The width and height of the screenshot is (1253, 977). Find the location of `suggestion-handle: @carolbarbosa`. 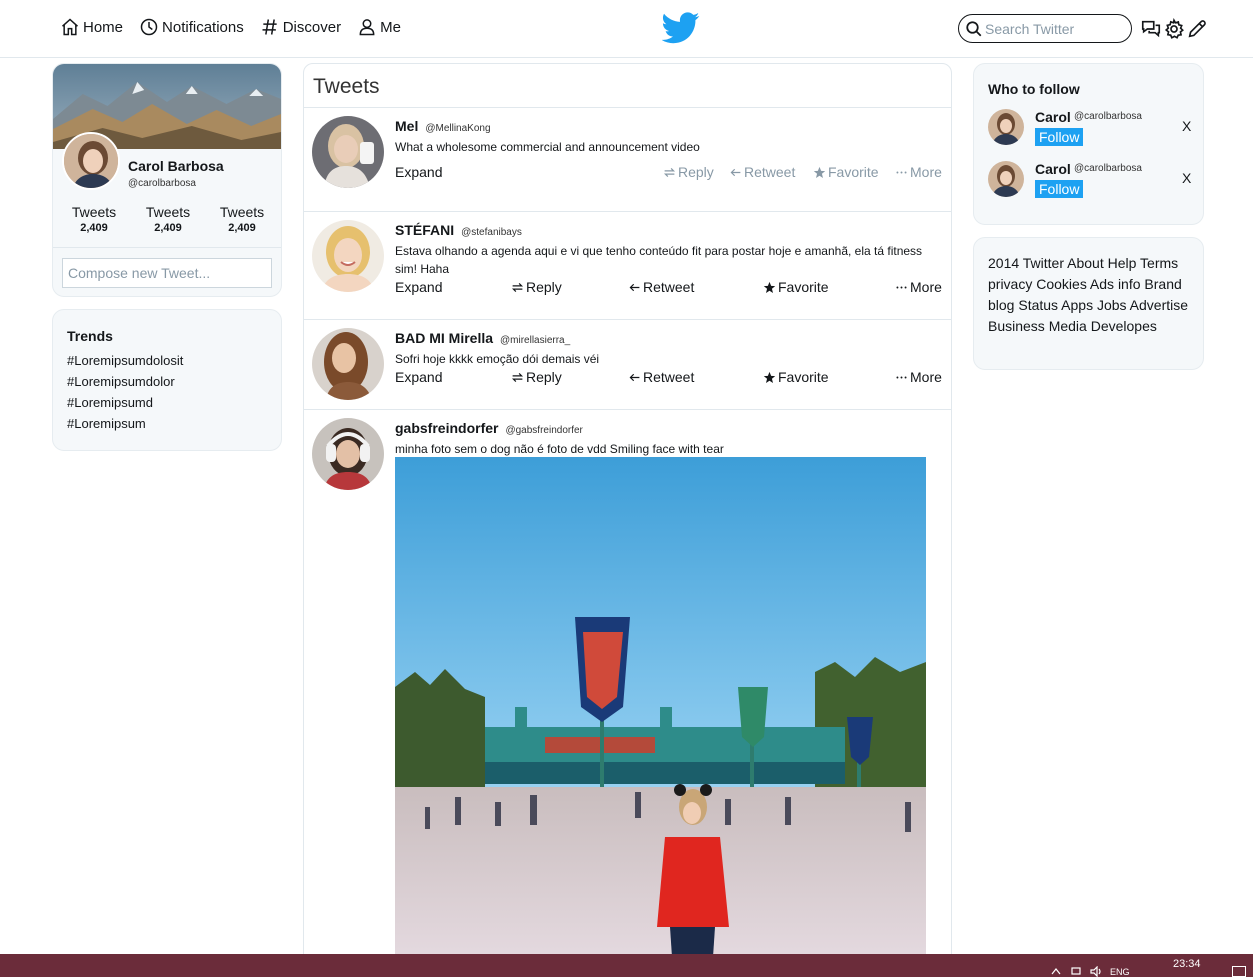

suggestion-handle: @carolbarbosa is located at coordinates (1108, 168).